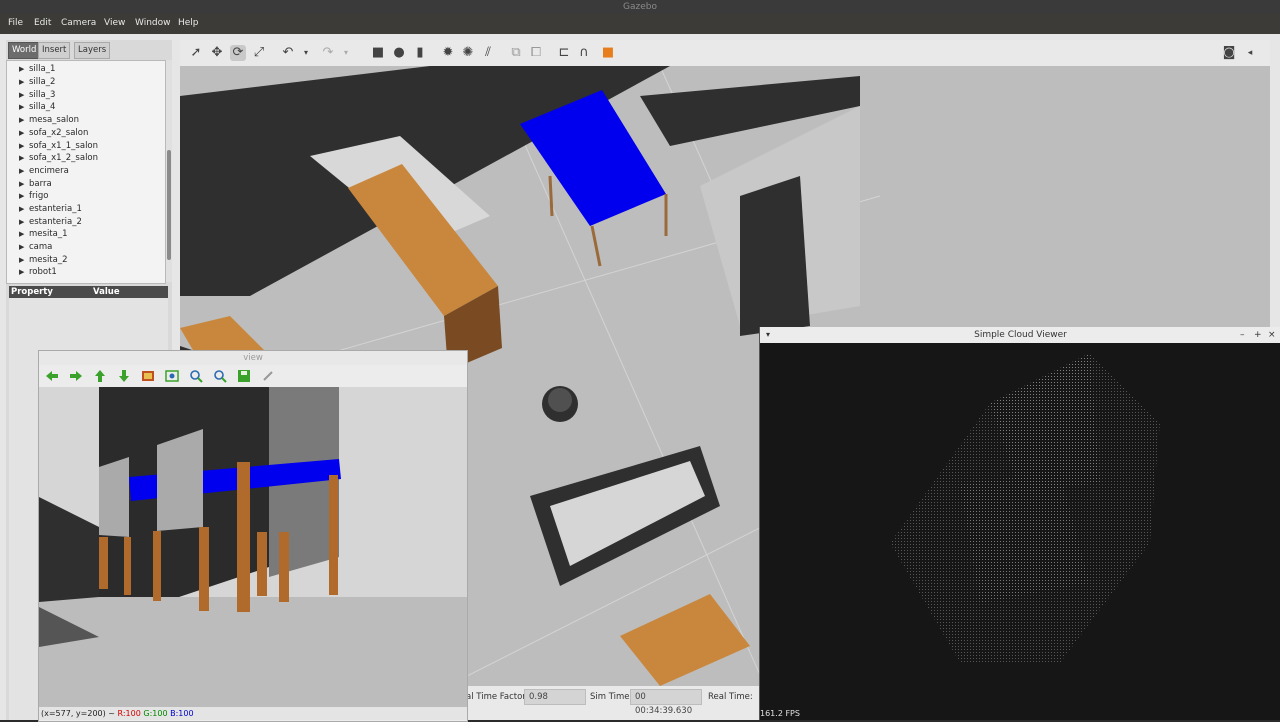  Describe the element at coordinates (37, 107) in the screenshot. I see `tree-item: ▶ silla_4` at that location.